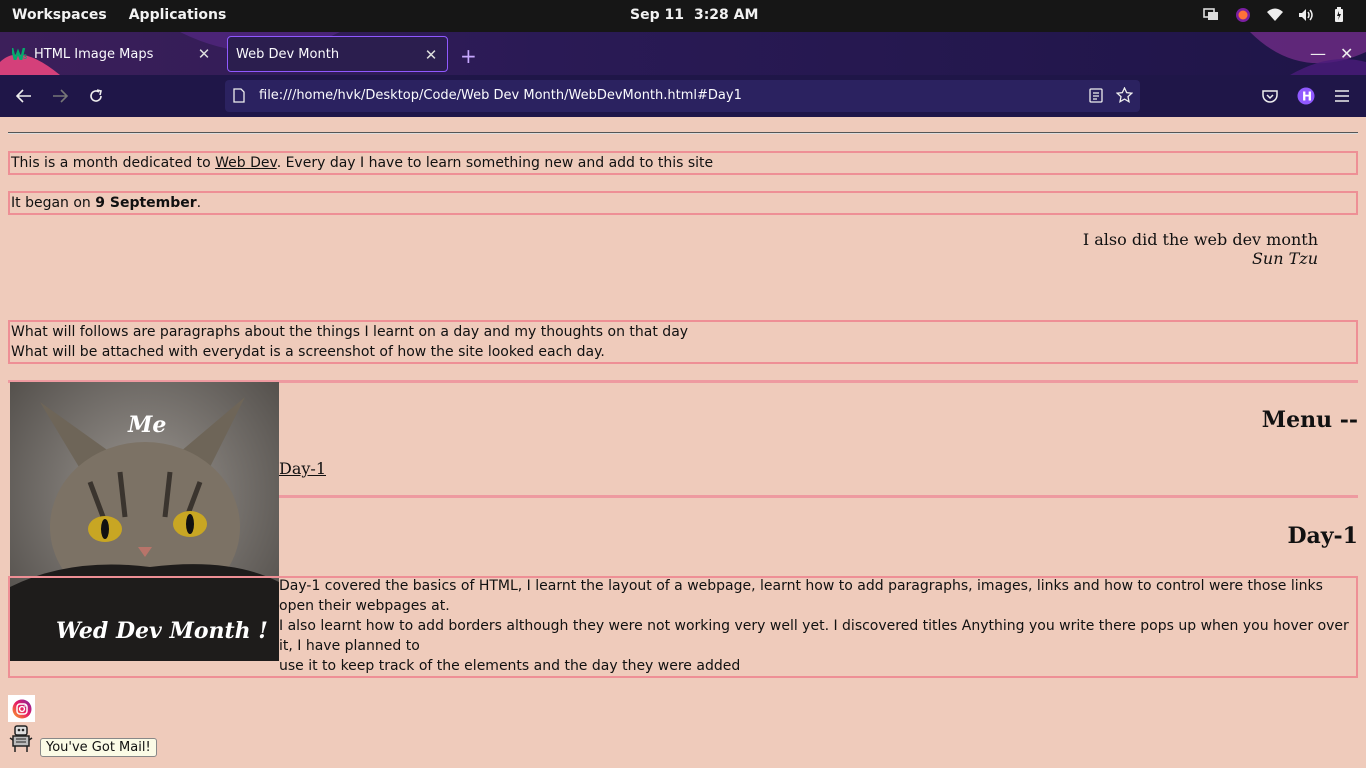 Image resolution: width=1366 pixels, height=768 pixels. I want to click on tab-title: Web Dev Month, so click(288, 54).